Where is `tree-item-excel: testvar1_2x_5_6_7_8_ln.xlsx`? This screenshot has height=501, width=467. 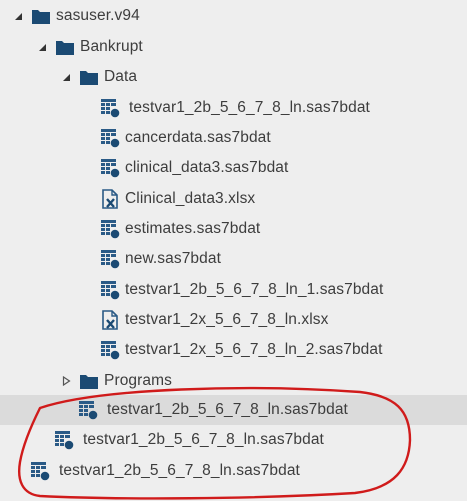 tree-item-excel: testvar1_2x_5_6_7_8_ln.xlsx is located at coordinates (233, 320).